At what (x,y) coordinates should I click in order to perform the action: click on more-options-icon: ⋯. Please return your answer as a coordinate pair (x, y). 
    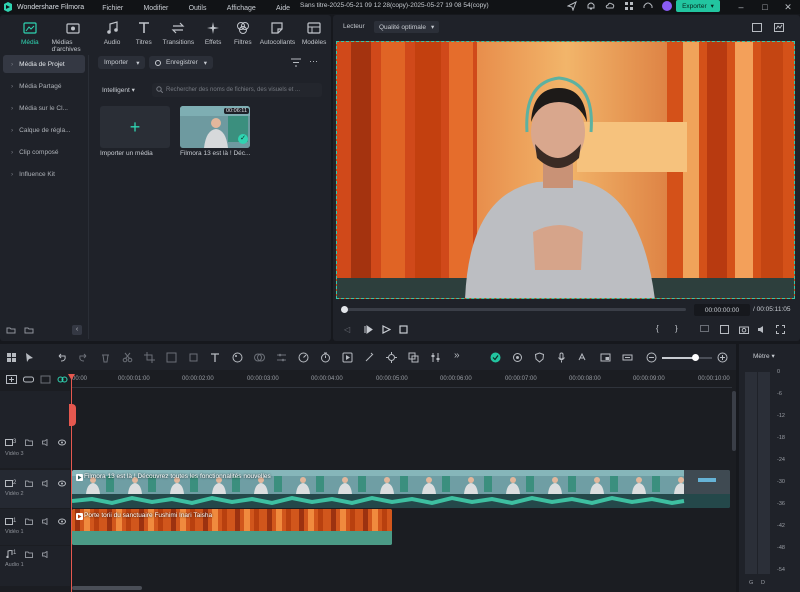
    Looking at the image, I should click on (313, 61).